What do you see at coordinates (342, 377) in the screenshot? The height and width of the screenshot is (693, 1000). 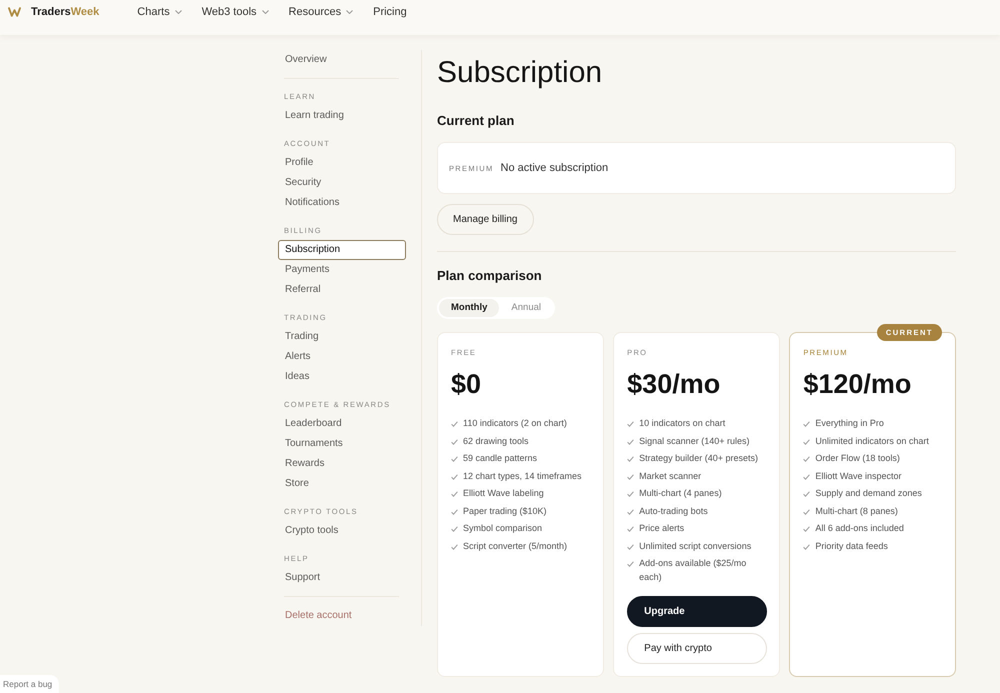 I see `sidebar-item: Ideas` at bounding box center [342, 377].